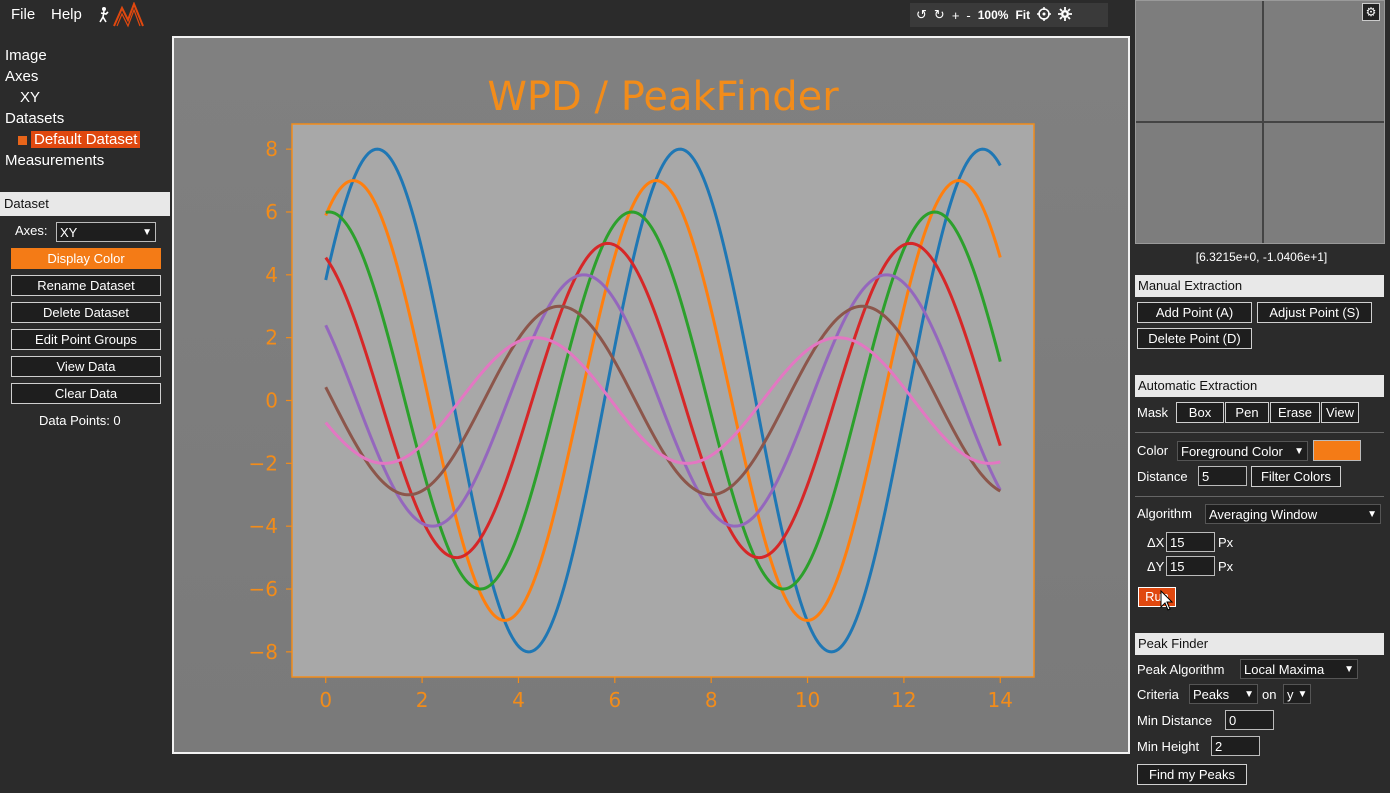  I want to click on axes-select-label: Axes:, so click(31, 230).